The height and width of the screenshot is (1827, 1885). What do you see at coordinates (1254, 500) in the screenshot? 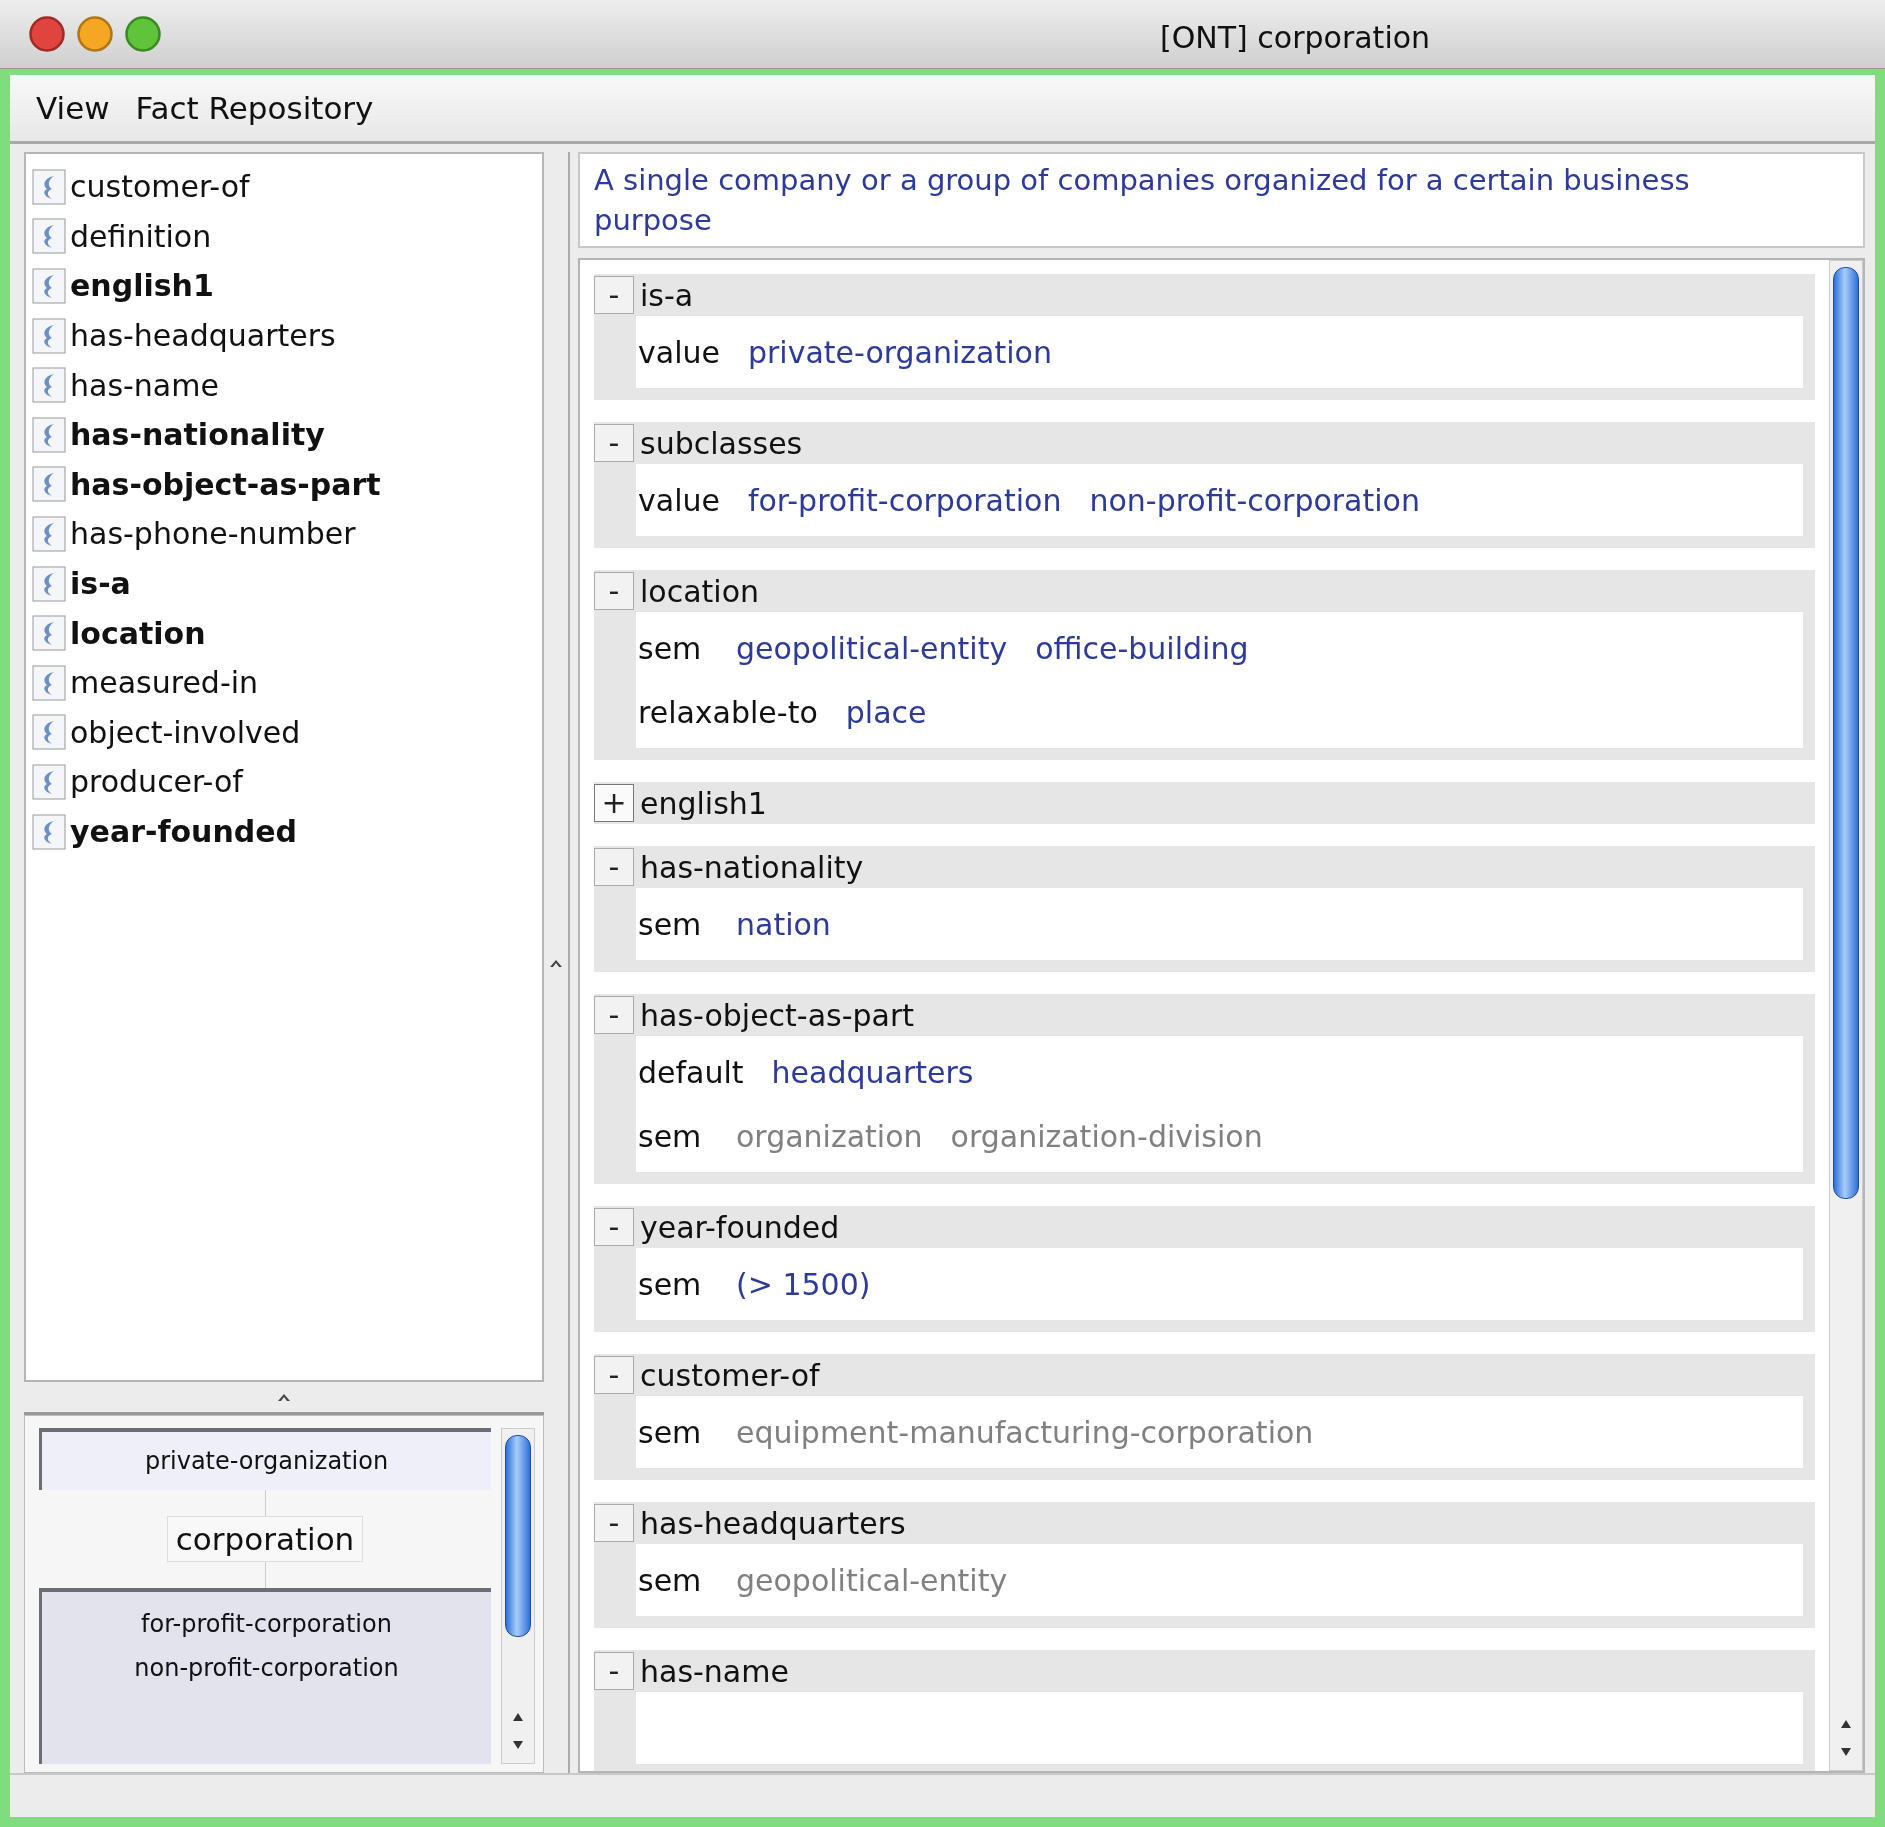
I see `facet-value: non-profit-corporation` at bounding box center [1254, 500].